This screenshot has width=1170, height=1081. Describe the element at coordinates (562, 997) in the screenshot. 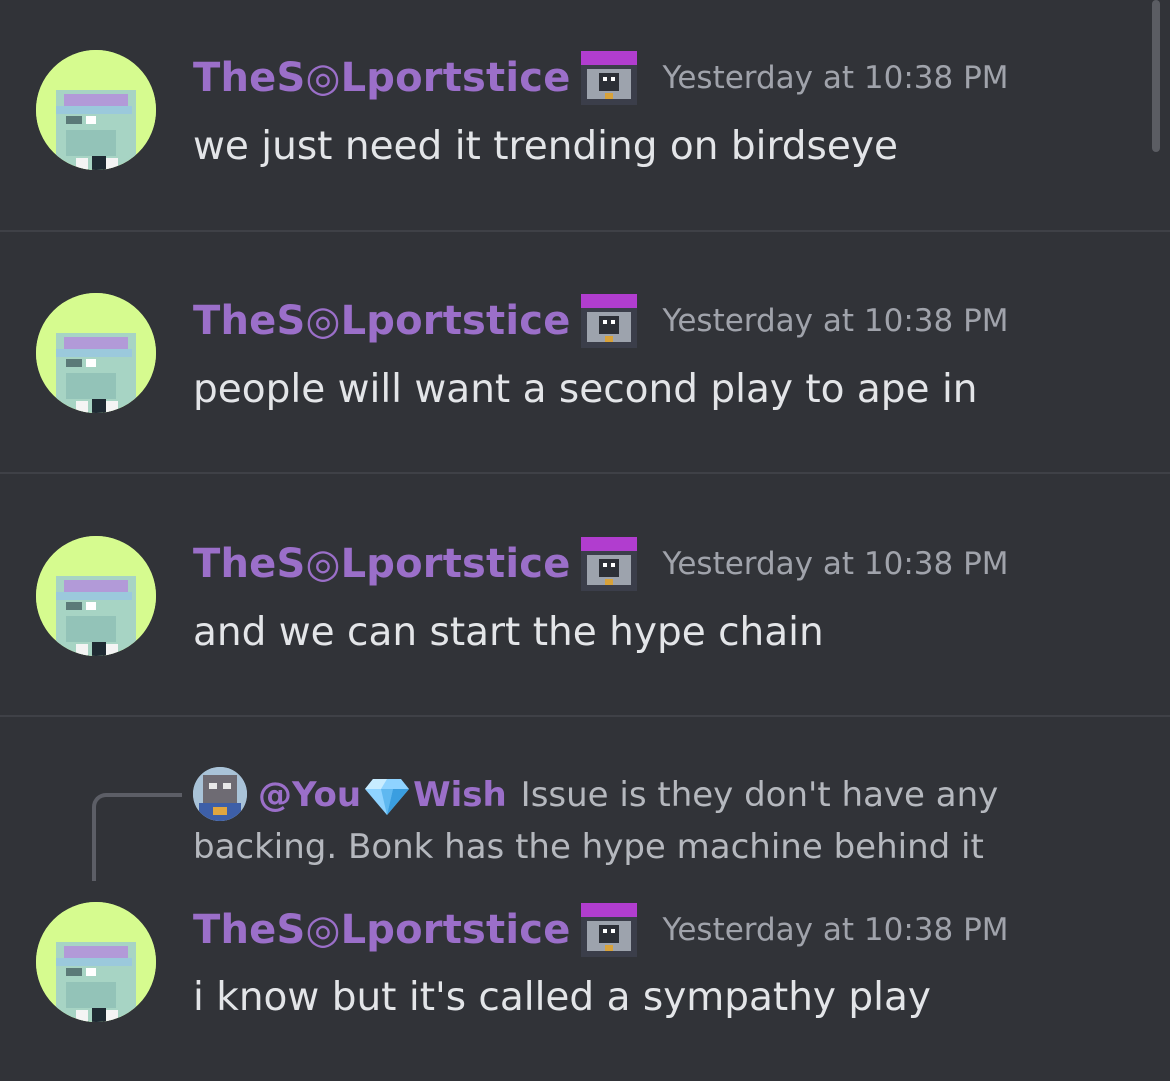

I see `message-content: i know but it's called a sympathy play` at that location.